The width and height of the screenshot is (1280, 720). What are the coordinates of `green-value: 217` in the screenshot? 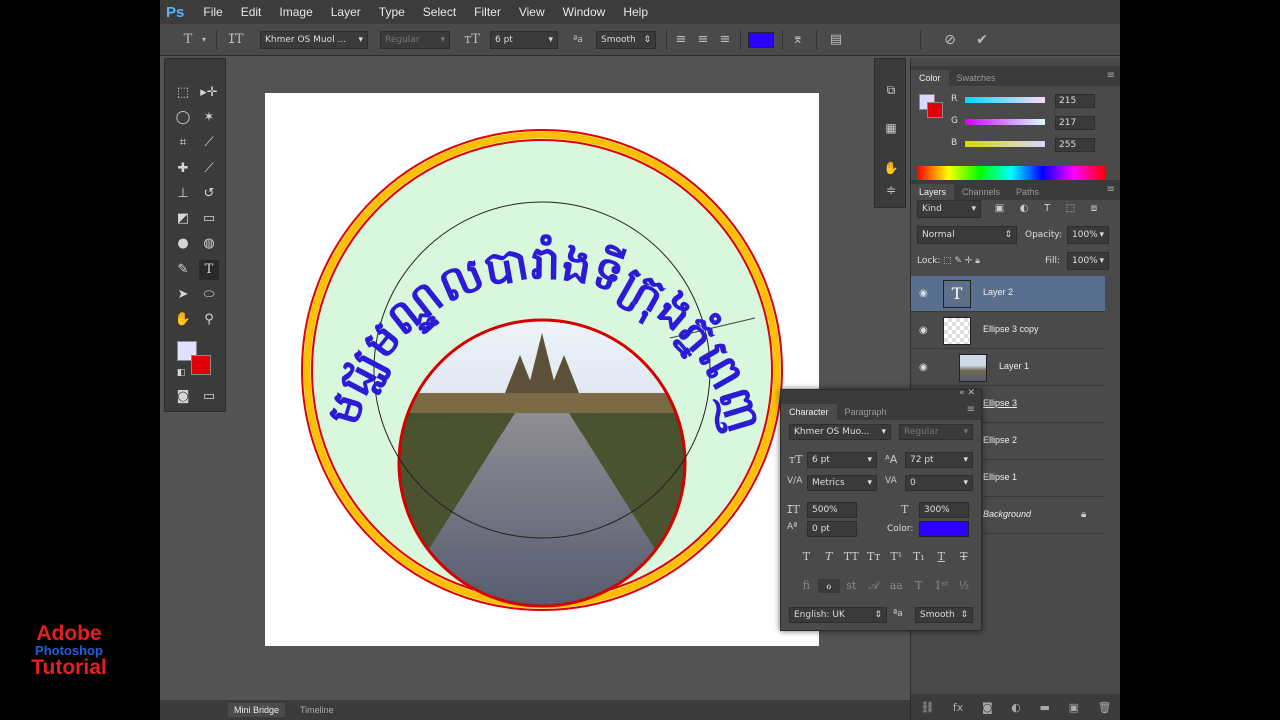 It's located at (1075, 123).